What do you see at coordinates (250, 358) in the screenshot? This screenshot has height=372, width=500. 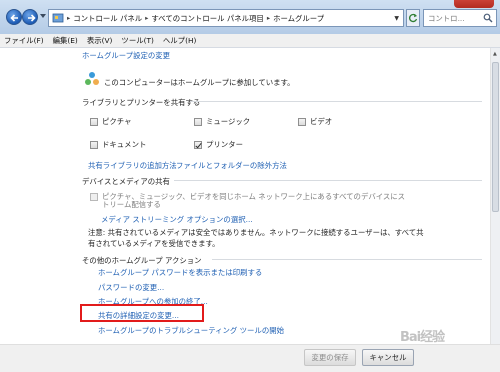 I see `footer-bar` at bounding box center [250, 358].